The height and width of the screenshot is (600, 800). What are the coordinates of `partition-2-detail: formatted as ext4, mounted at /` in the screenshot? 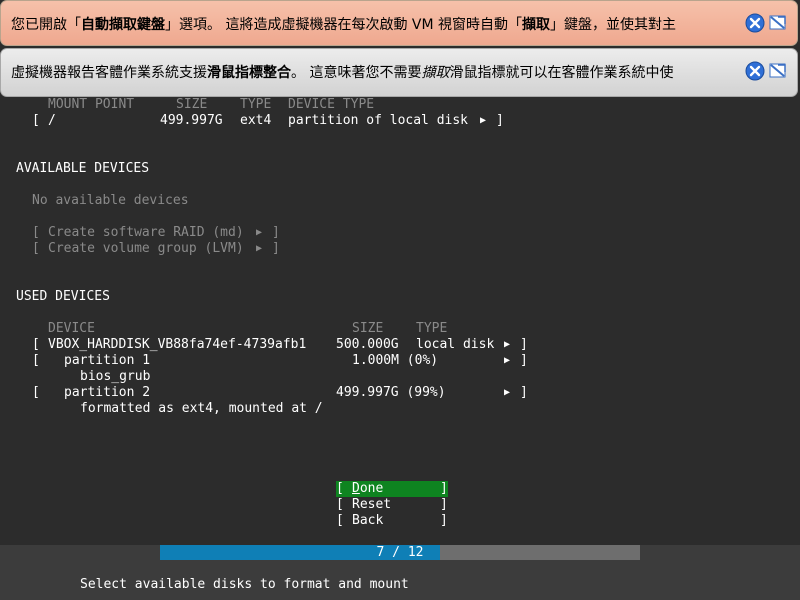 It's located at (201, 408).